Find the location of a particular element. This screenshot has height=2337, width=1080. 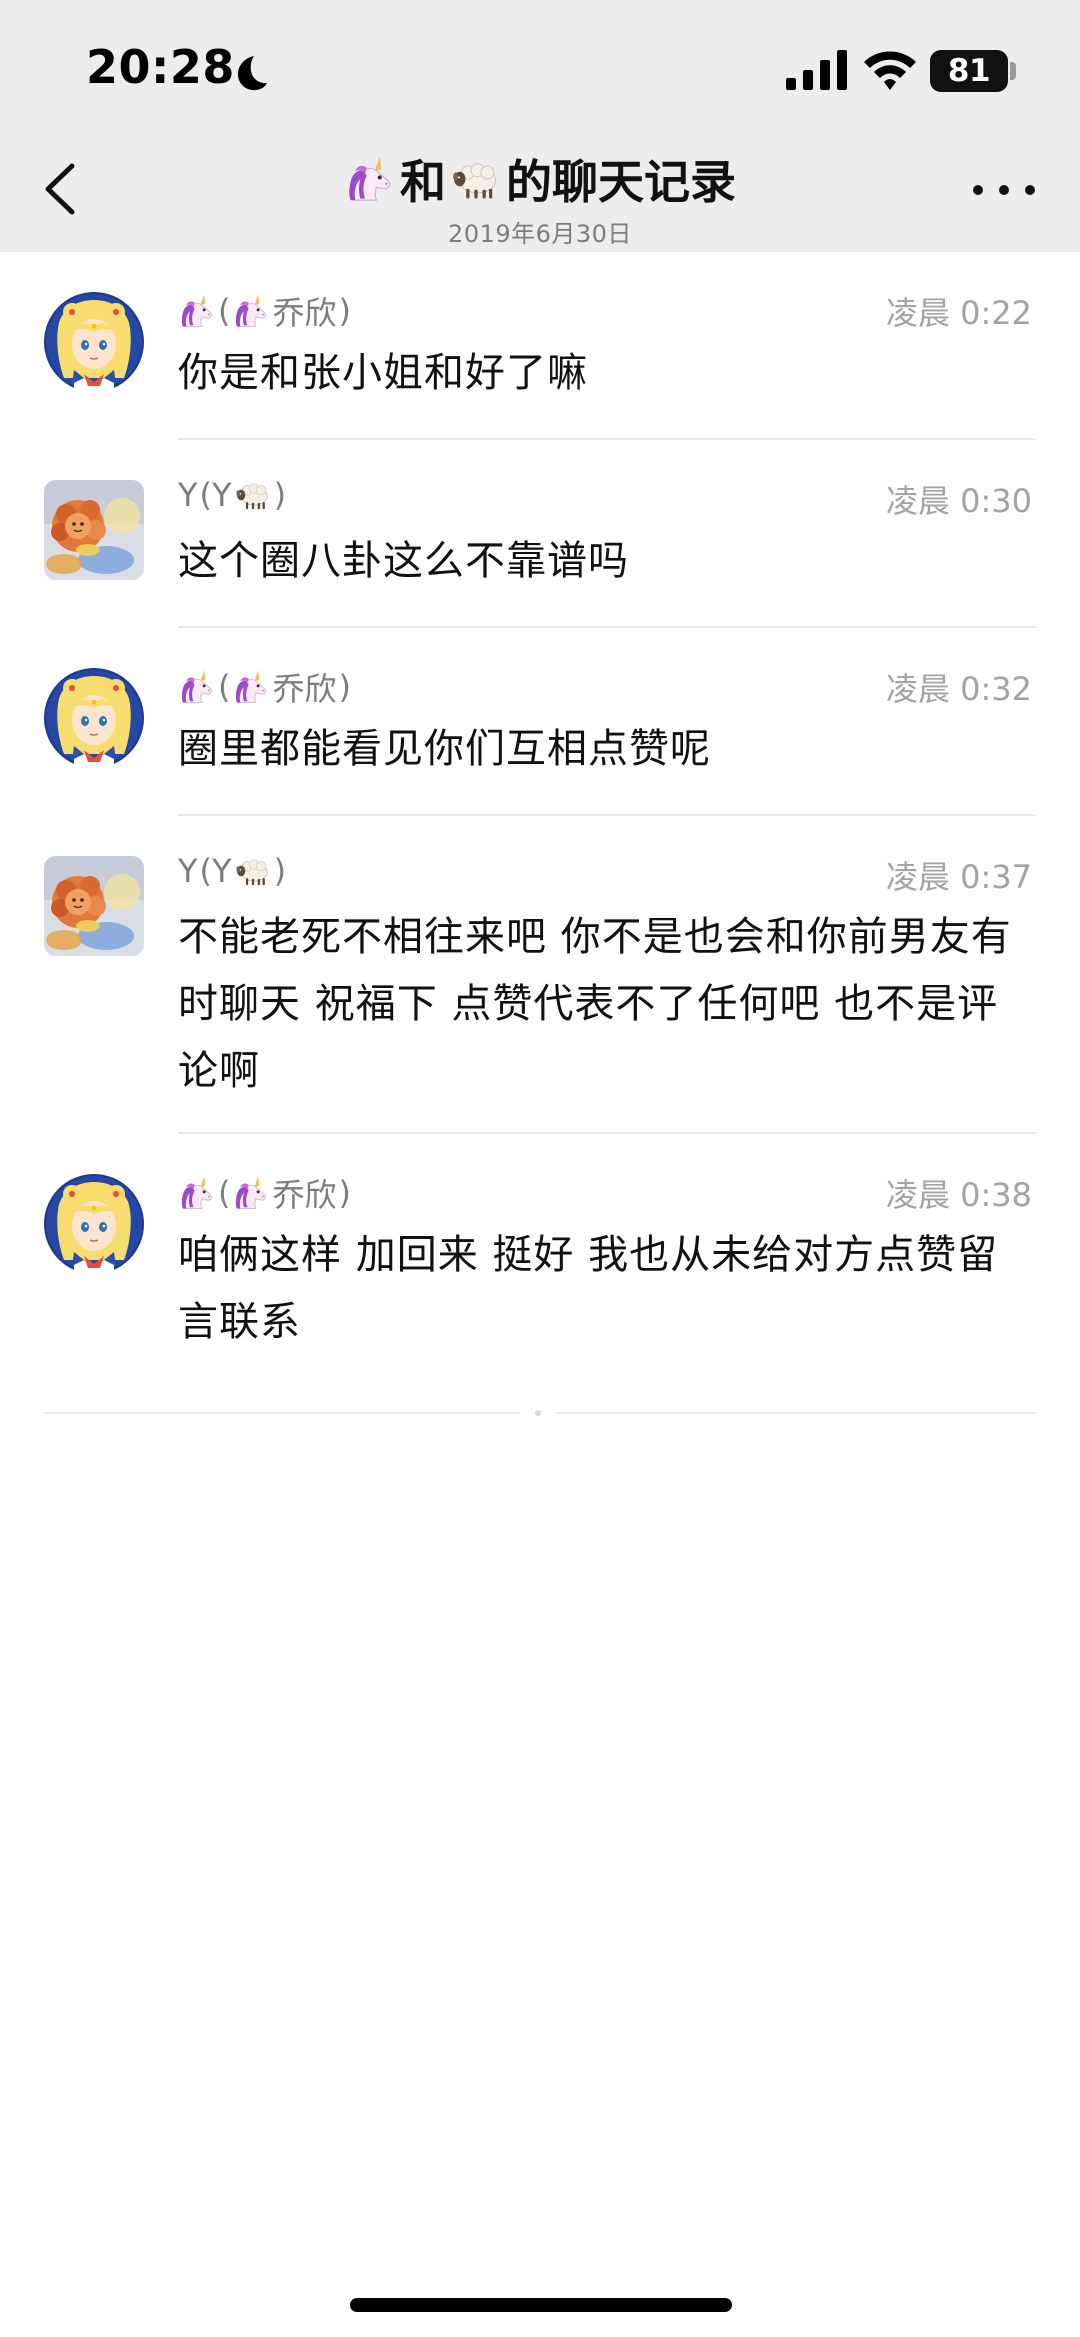

back-button is located at coordinates (61, 189).